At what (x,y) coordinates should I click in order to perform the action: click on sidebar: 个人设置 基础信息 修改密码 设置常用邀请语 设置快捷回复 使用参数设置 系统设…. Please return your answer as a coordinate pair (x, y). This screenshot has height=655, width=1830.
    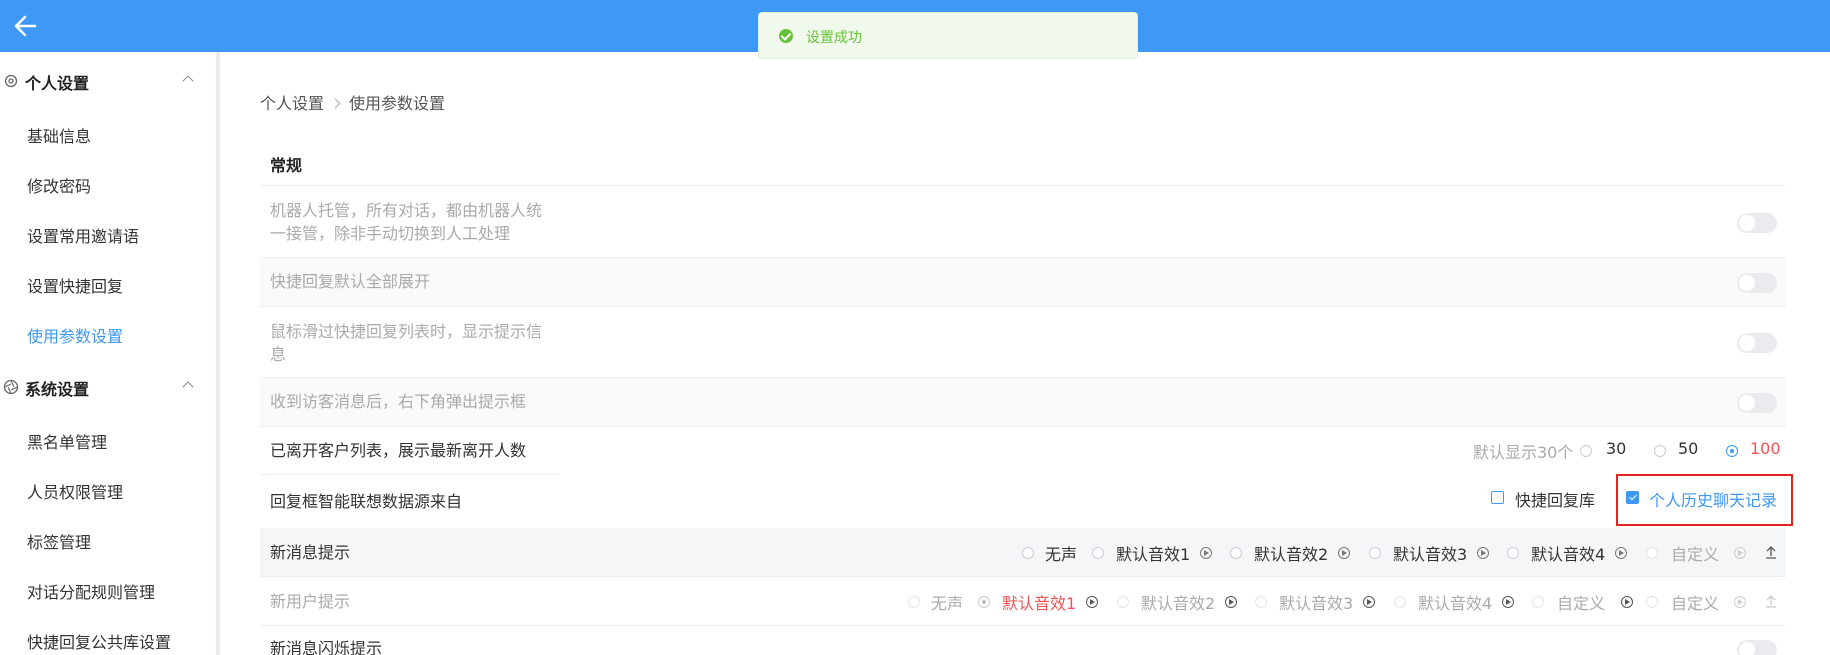
    Looking at the image, I should click on (108, 353).